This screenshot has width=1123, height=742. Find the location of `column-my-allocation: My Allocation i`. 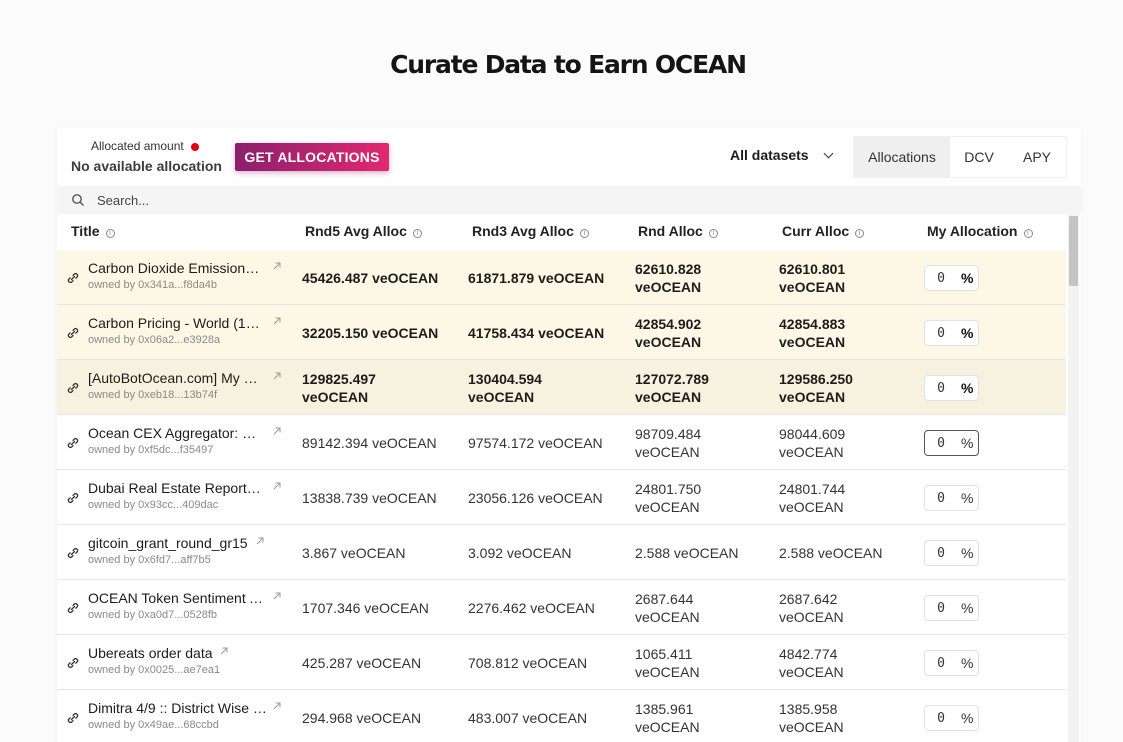

column-my-allocation: My Allocation i is located at coordinates (980, 231).